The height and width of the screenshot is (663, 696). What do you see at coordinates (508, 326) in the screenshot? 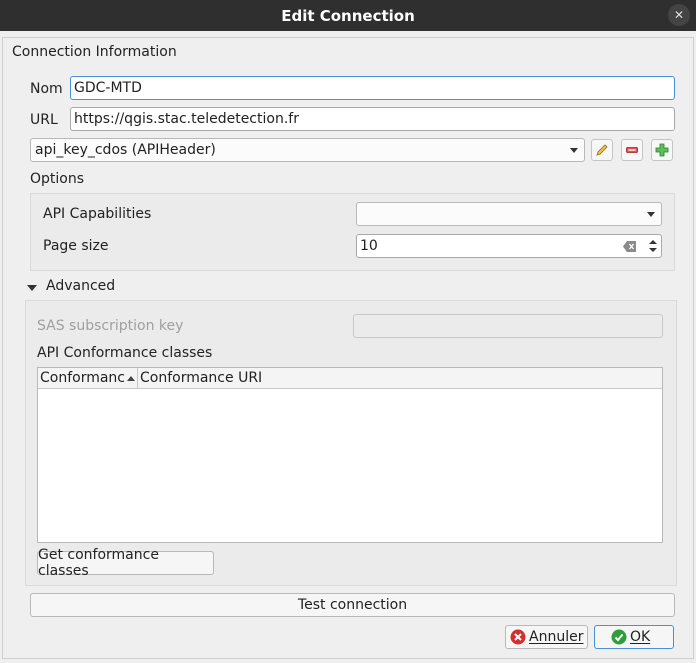
I see `sas-key-field` at bounding box center [508, 326].